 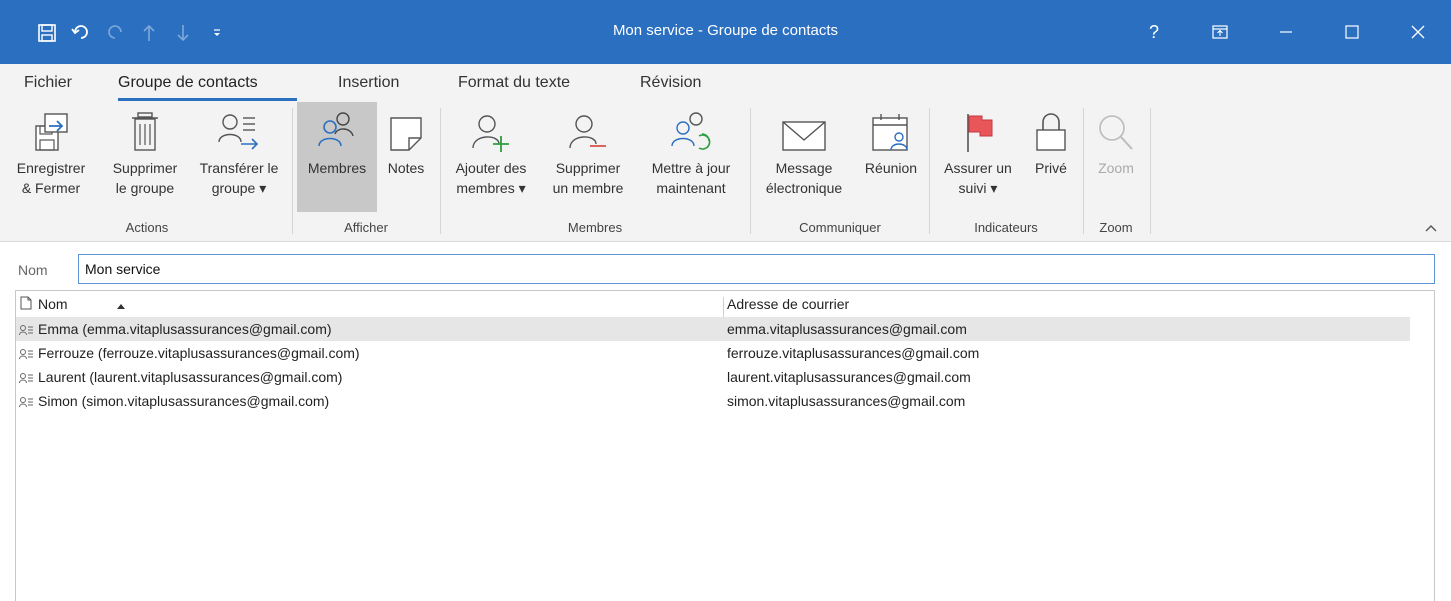 I want to click on save-close-button: Enregistrer & Fermer, so click(x=51, y=157).